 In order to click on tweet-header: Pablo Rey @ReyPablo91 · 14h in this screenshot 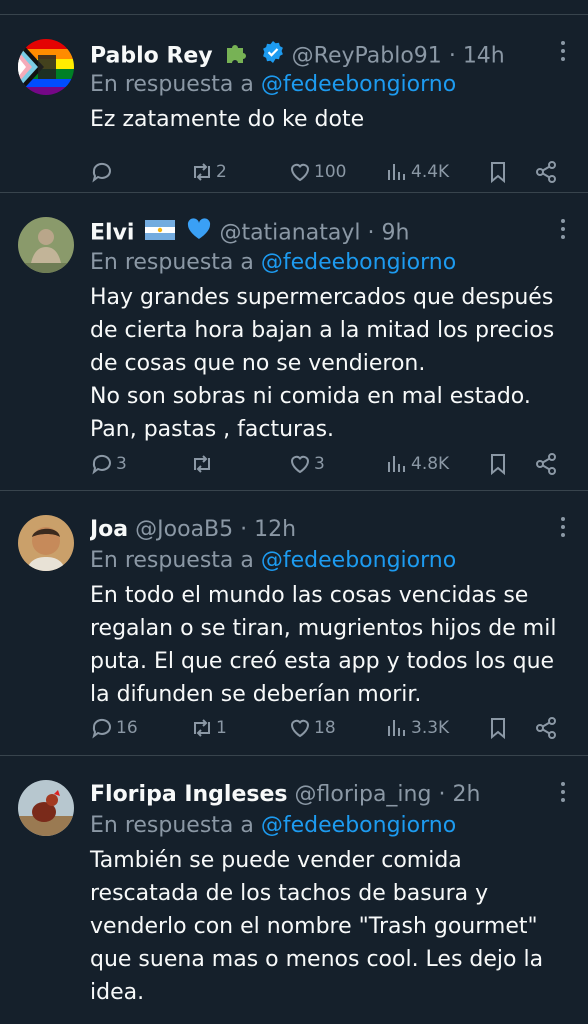, I will do `click(329, 42)`.